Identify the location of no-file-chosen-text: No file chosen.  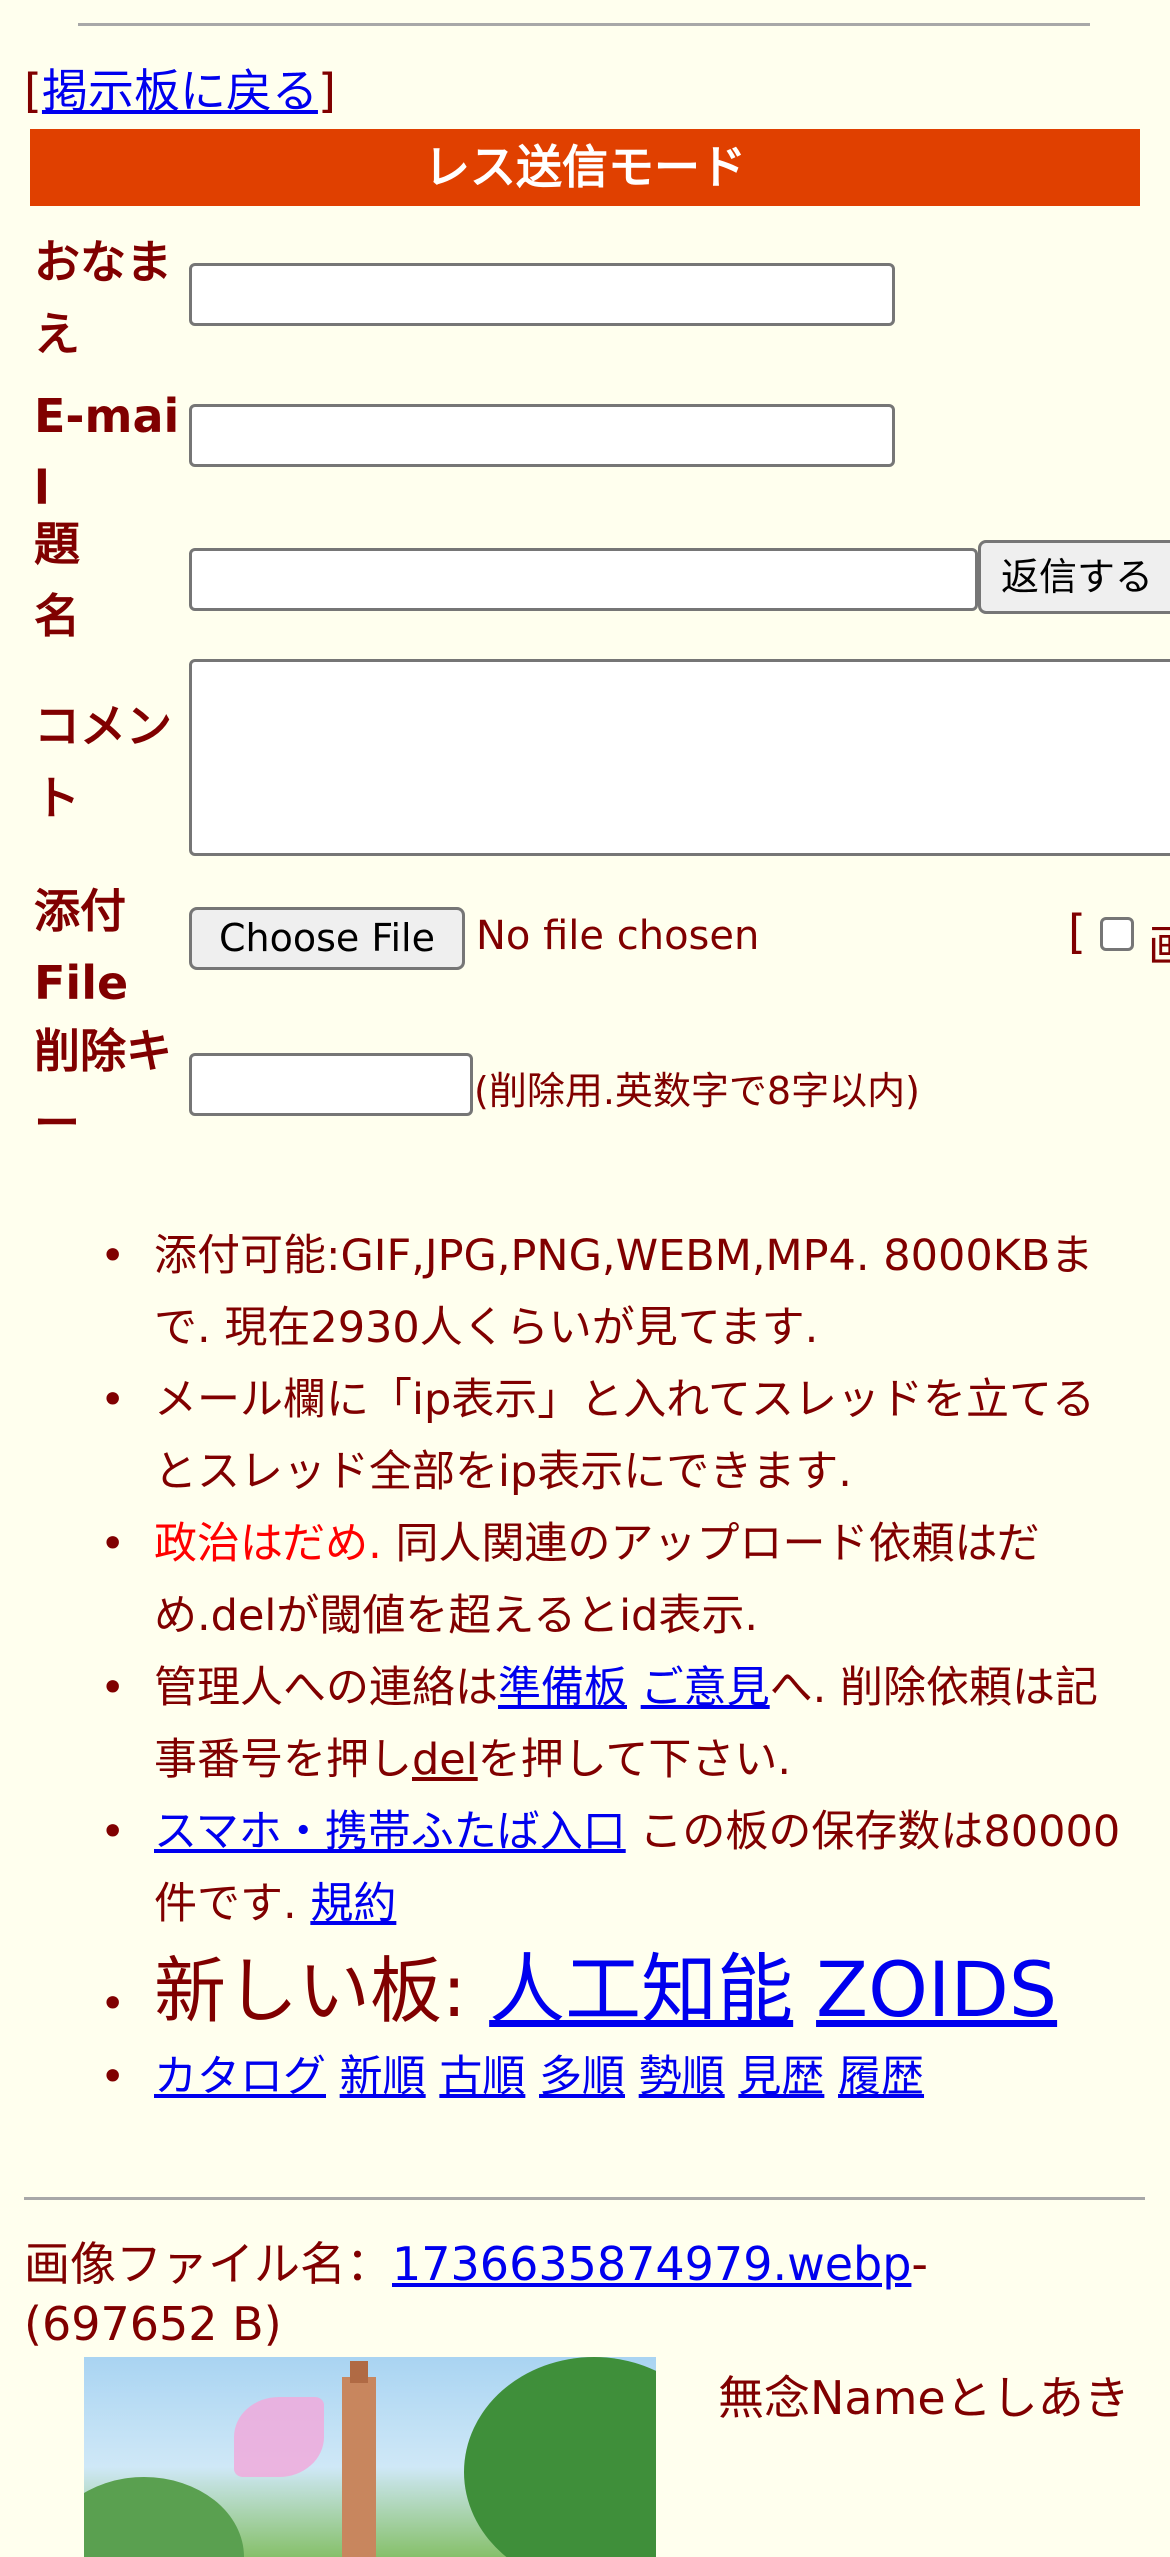
(618, 936).